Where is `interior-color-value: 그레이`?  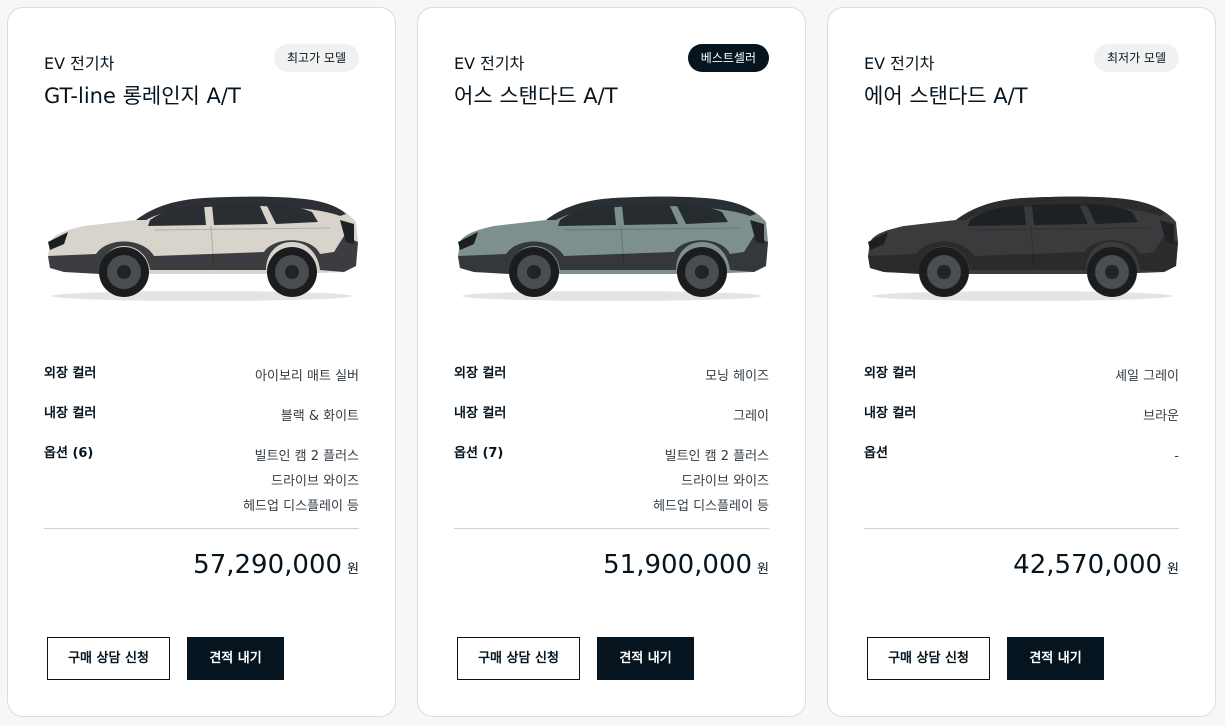 interior-color-value: 그레이 is located at coordinates (751, 416).